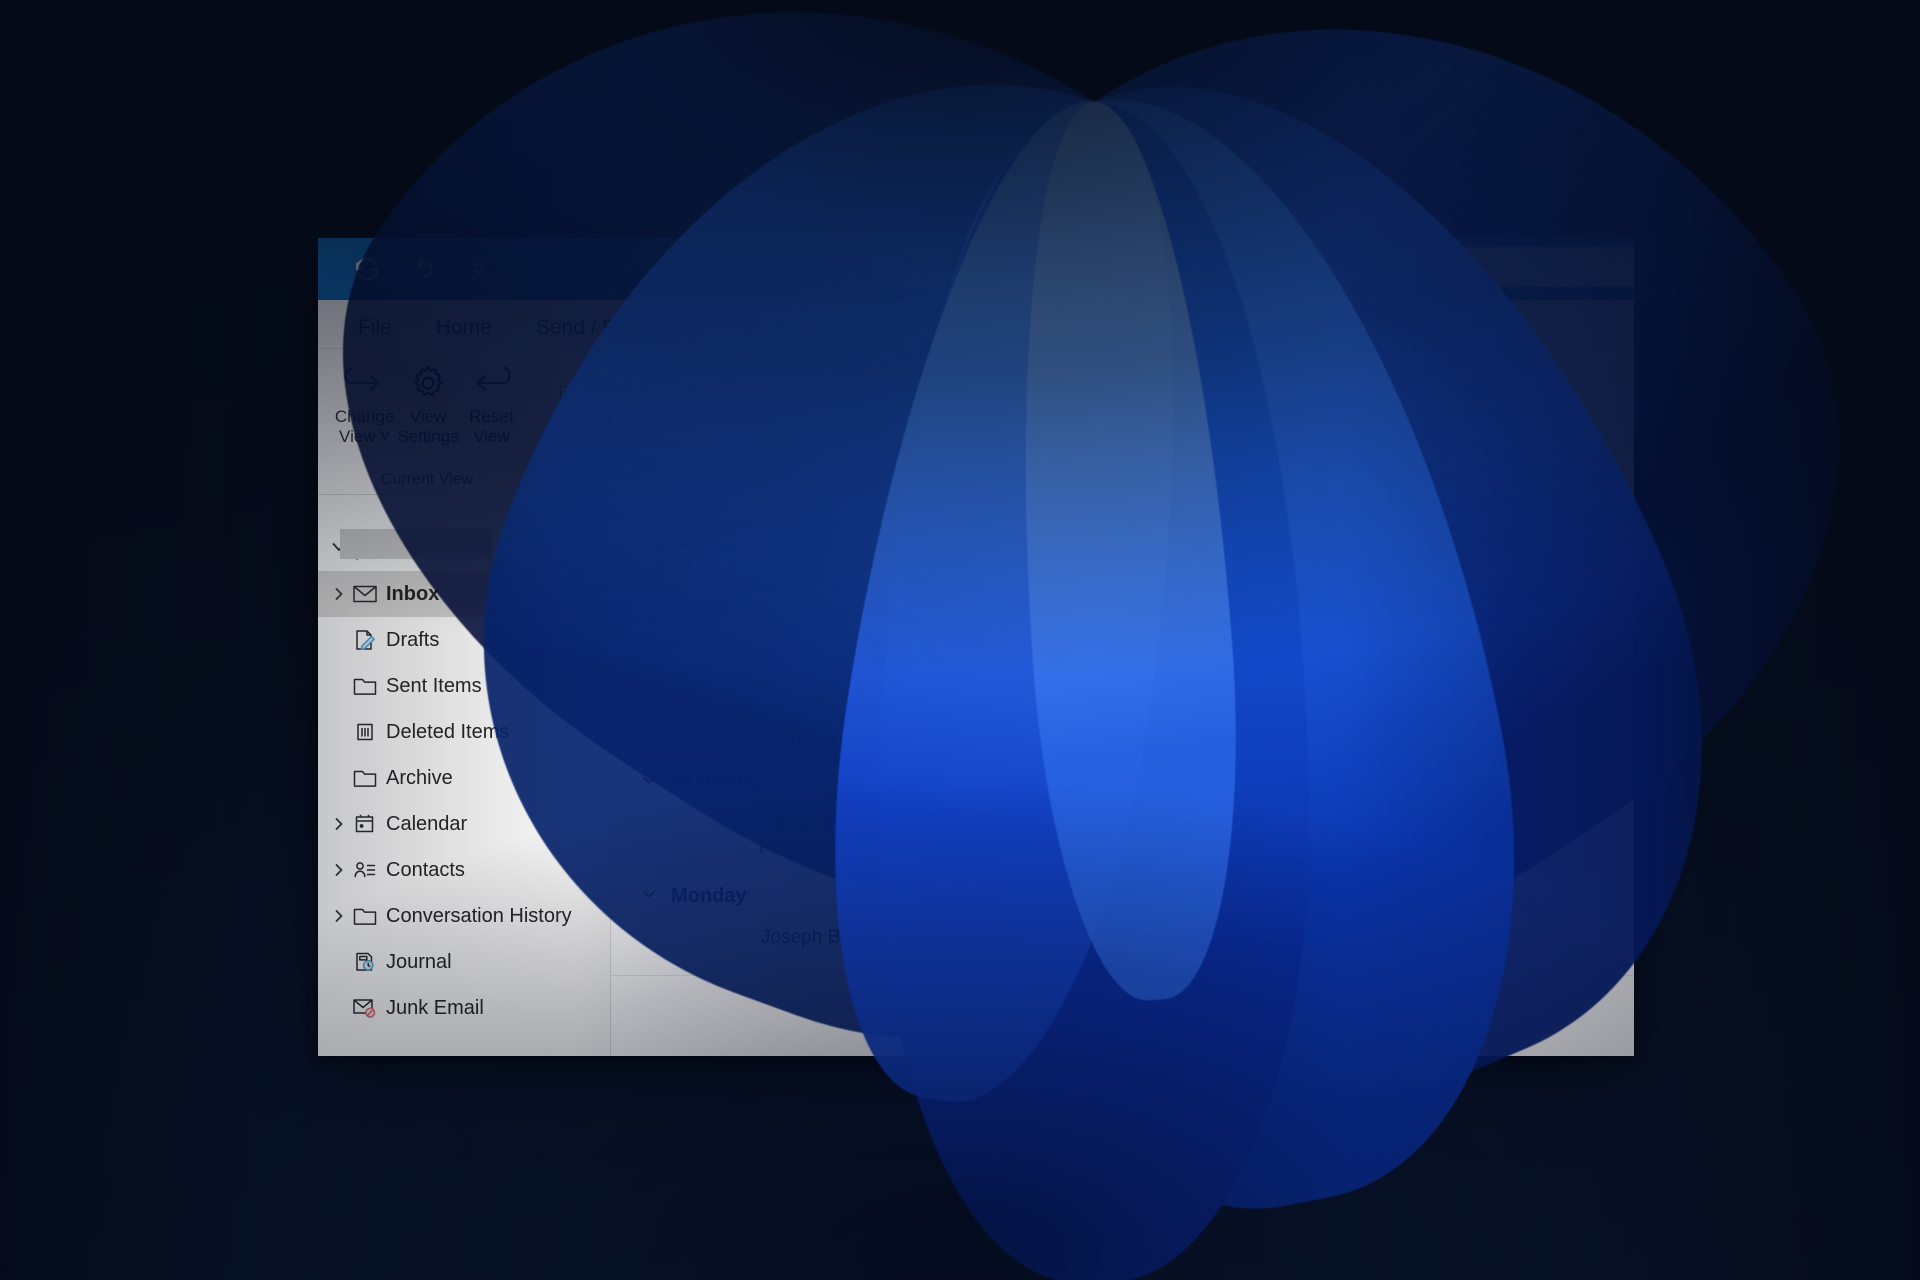 The width and height of the screenshot is (1920, 1280). I want to click on sidebar-item-label: Archive, so click(419, 777).